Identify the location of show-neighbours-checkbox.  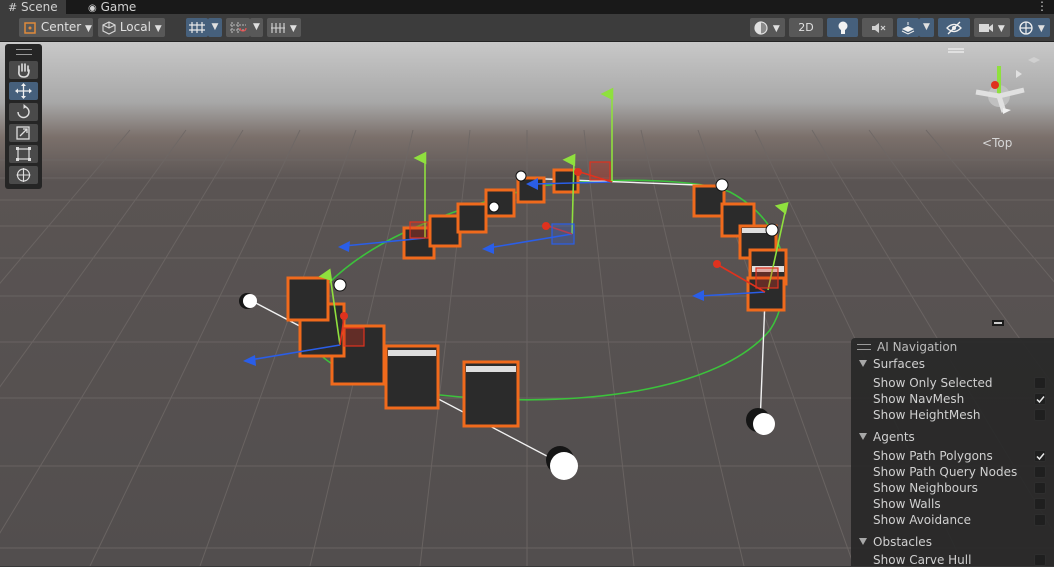
(1040, 488).